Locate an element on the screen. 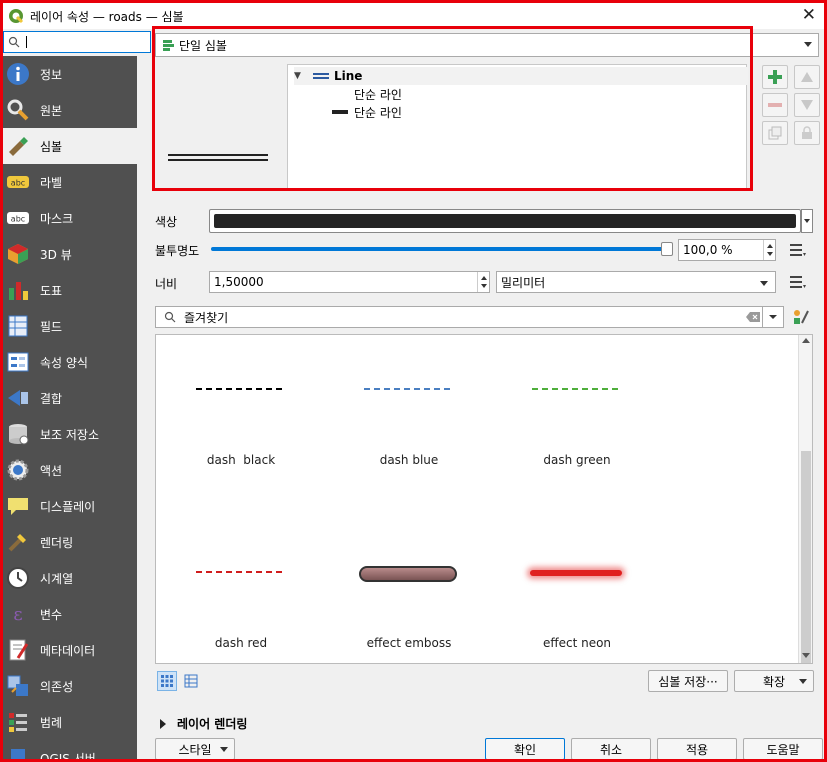 This screenshot has width=827, height=762. library-symbol-name: effect neon is located at coordinates (577, 643).